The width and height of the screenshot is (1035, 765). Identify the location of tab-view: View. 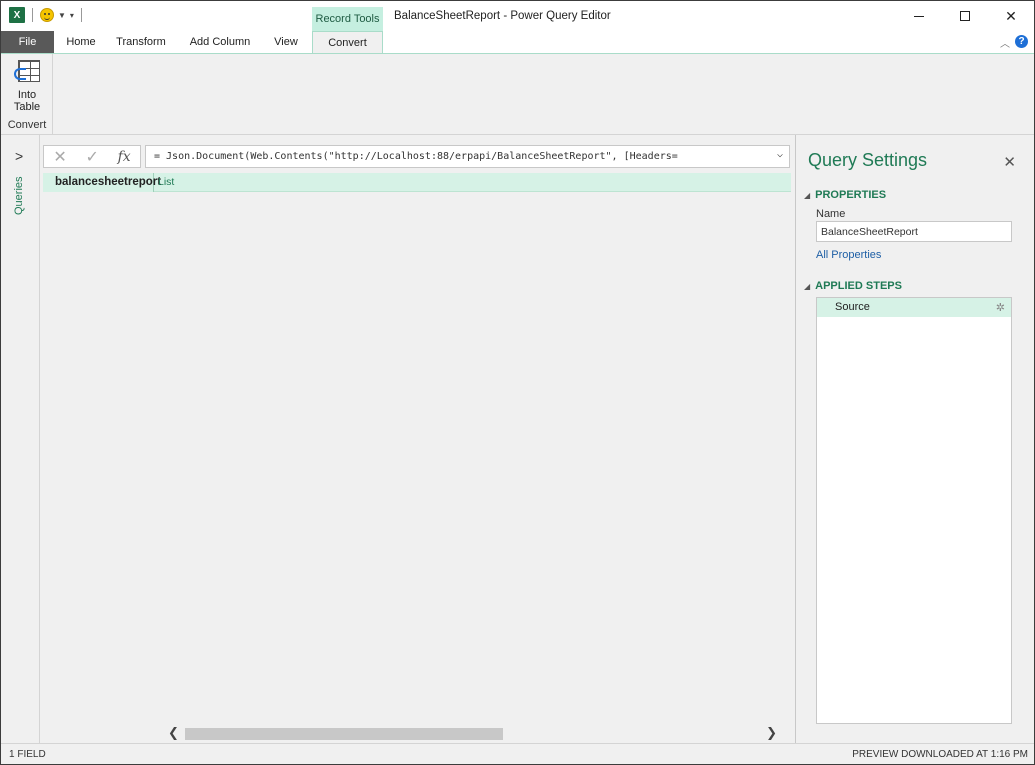
(286, 42).